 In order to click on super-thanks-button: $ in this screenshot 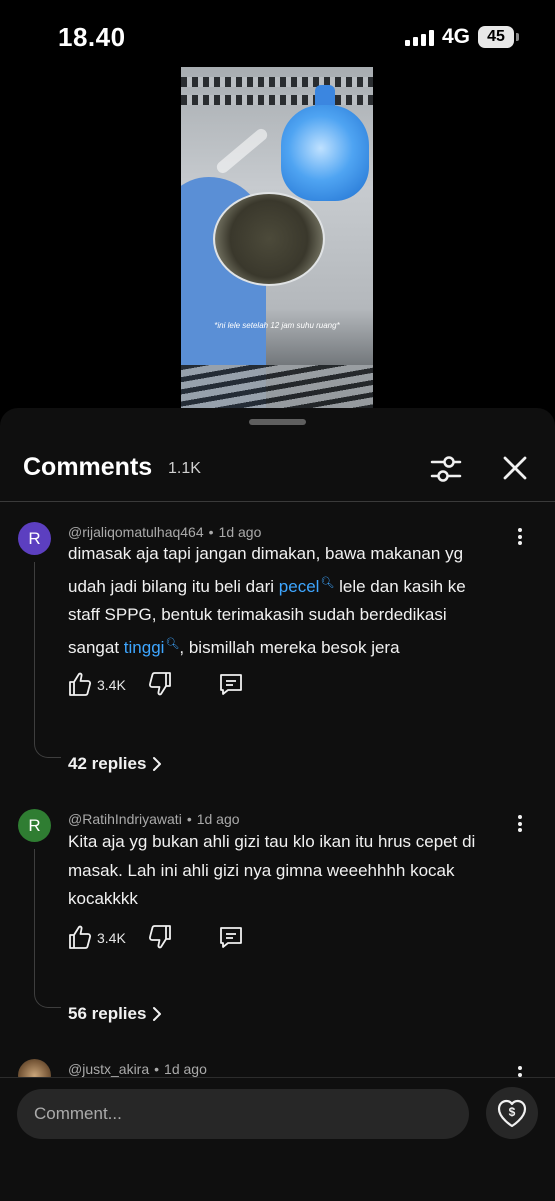, I will do `click(512, 1113)`.